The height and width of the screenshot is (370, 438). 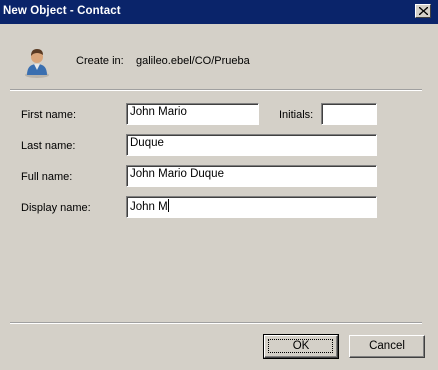 I want to click on ok-button: OK, so click(x=301, y=346).